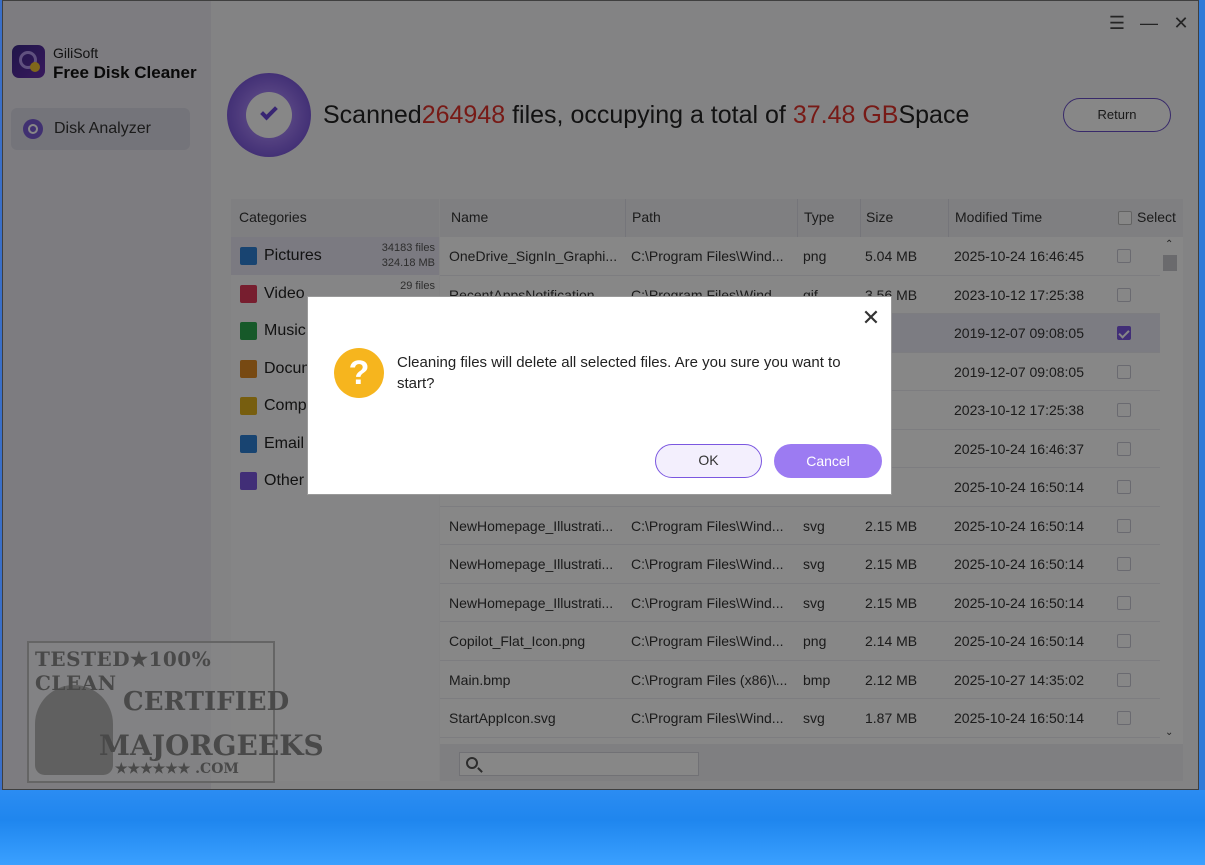 The image size is (1205, 865). Describe the element at coordinates (602, 827) in the screenshot. I see `desktop-background` at that location.